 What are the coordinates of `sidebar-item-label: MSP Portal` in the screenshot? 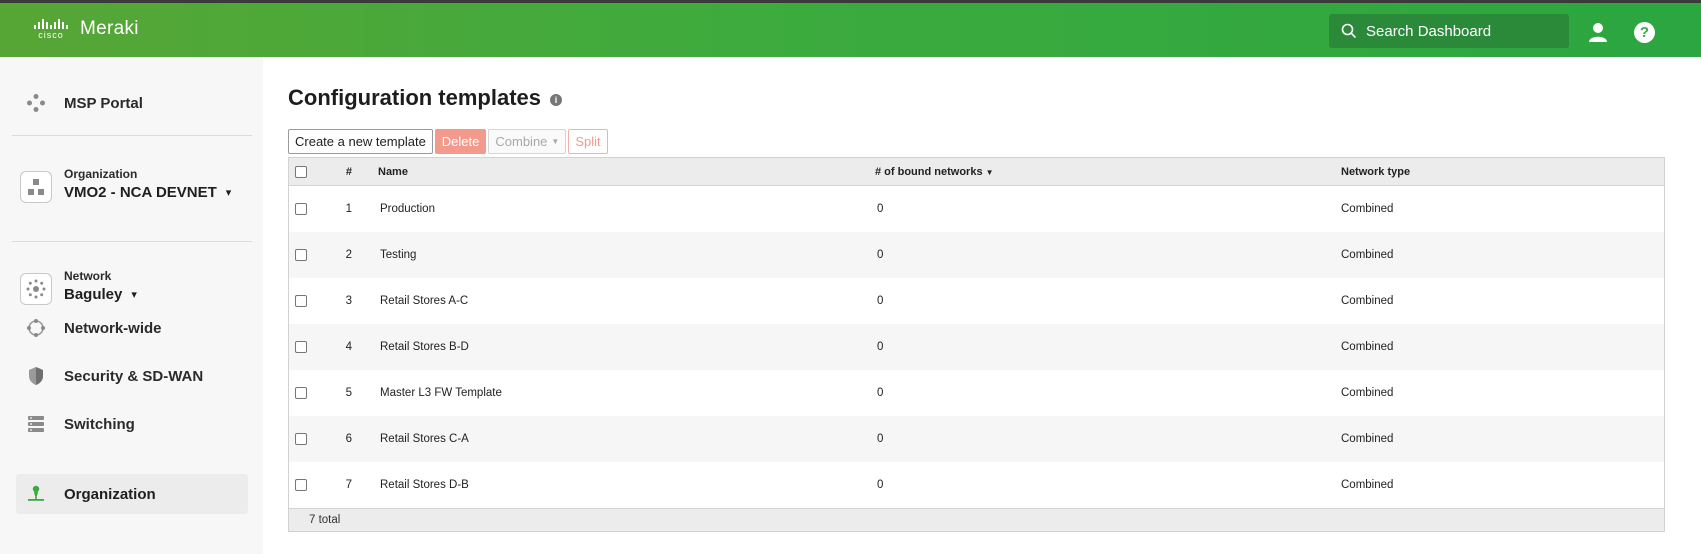 It's located at (103, 103).